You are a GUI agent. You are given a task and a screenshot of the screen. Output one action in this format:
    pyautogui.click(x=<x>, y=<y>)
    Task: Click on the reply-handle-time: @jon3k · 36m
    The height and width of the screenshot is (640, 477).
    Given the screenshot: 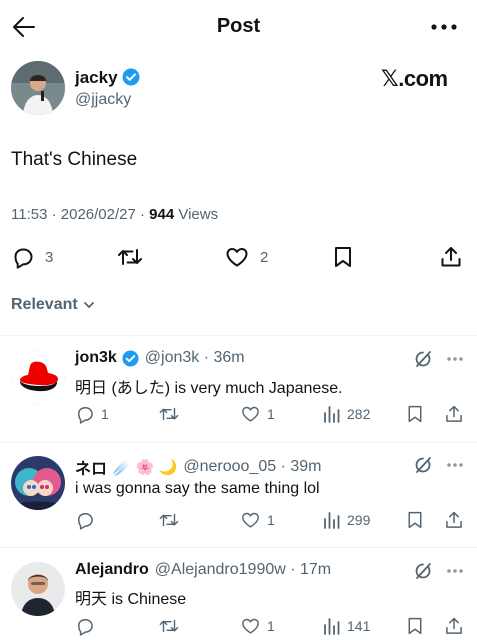 What is the action you would take?
    pyautogui.click(x=195, y=358)
    